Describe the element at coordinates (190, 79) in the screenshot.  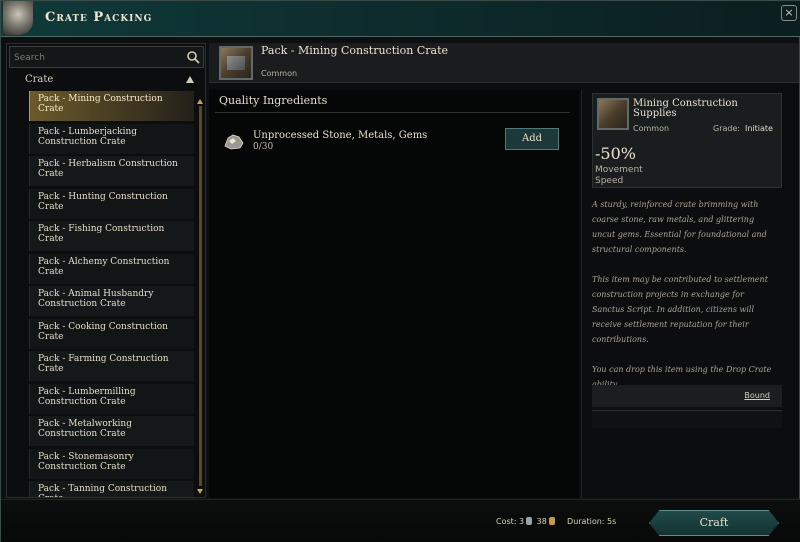
I see `chevron-up-icon` at that location.